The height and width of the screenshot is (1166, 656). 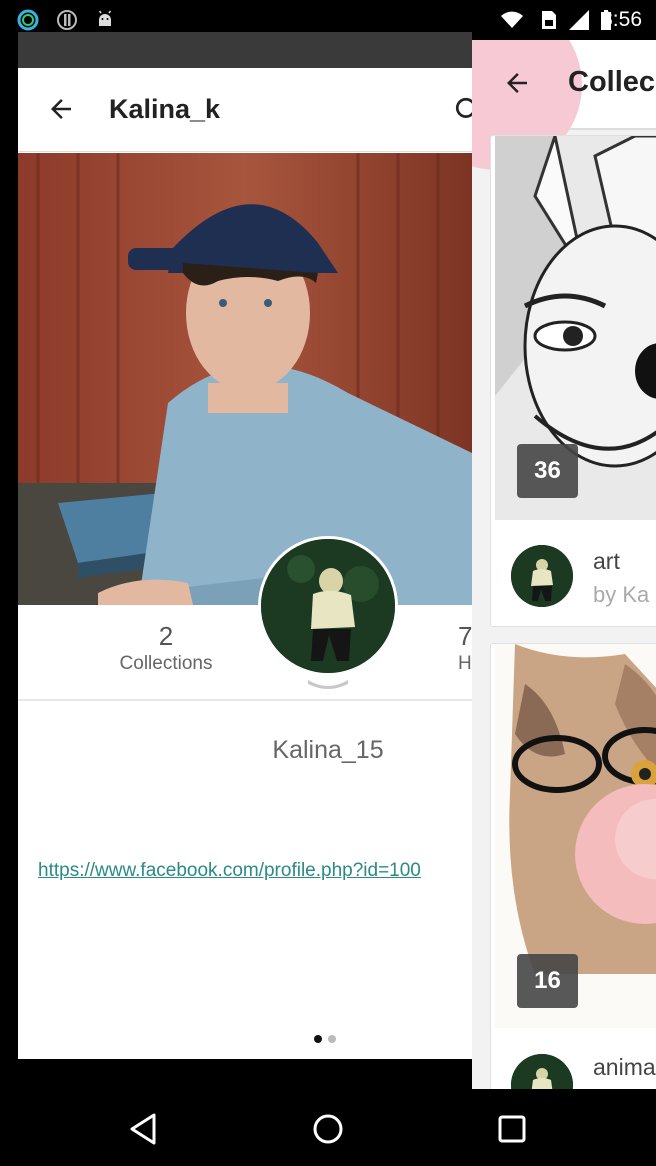 What do you see at coordinates (332, 1039) in the screenshot?
I see `pager-dot` at bounding box center [332, 1039].